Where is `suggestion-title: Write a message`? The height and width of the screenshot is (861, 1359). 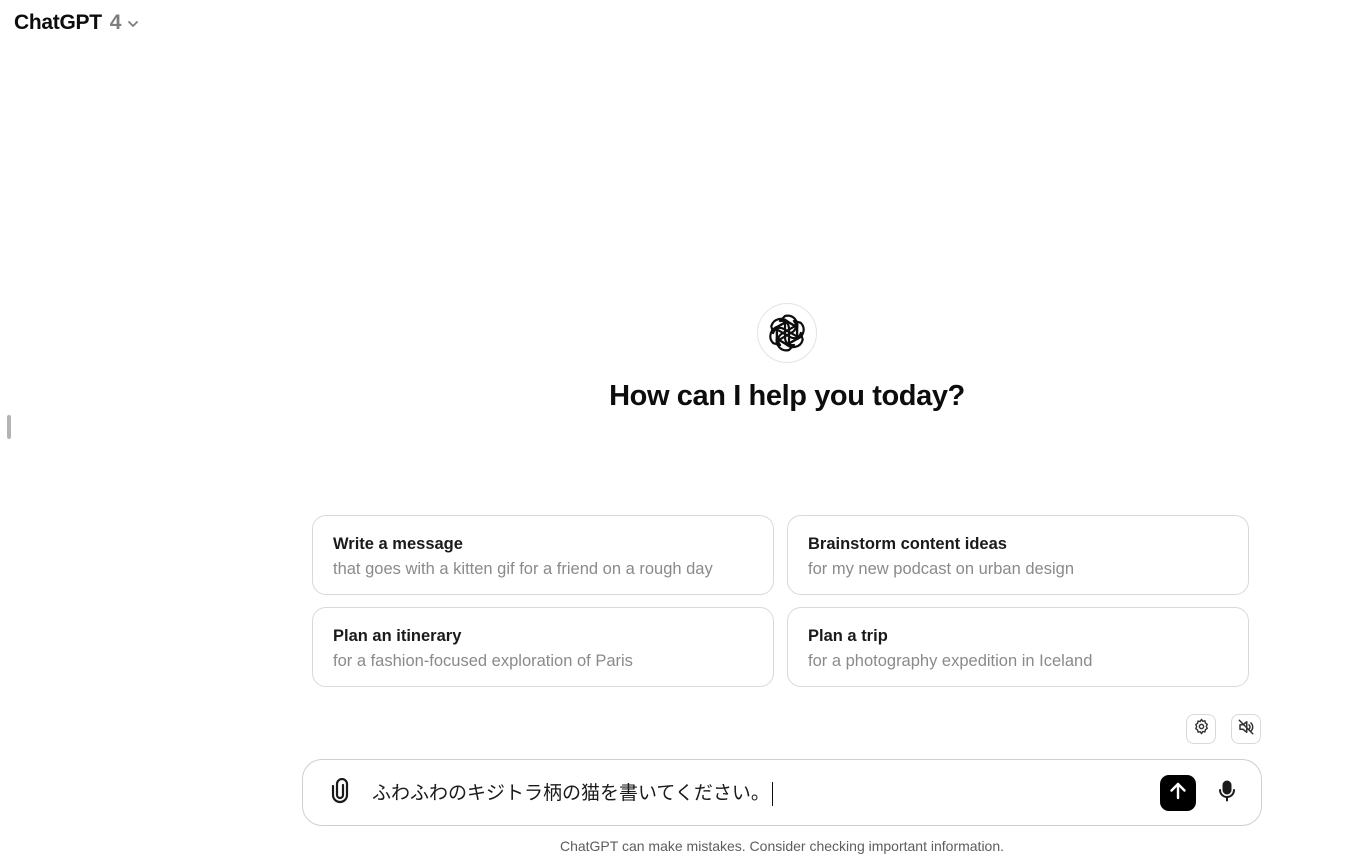 suggestion-title: Write a message is located at coordinates (398, 544).